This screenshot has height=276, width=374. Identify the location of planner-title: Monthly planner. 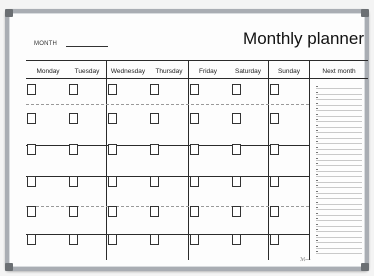
(303, 38).